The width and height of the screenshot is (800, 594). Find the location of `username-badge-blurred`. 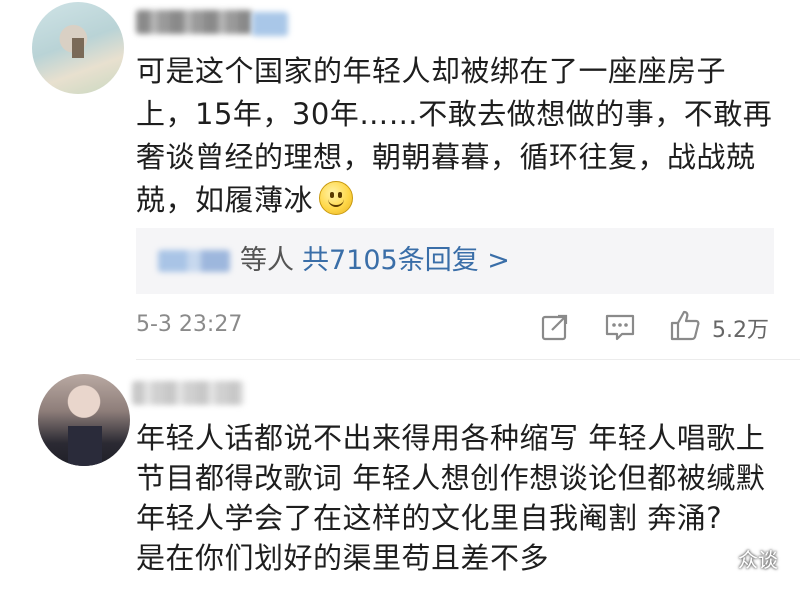

username-badge-blurred is located at coordinates (270, 24).